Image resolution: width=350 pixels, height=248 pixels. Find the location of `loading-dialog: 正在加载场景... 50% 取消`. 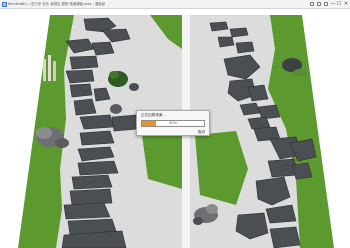

loading-dialog: 正在加载场景... 50% 取消 is located at coordinates (173, 123).